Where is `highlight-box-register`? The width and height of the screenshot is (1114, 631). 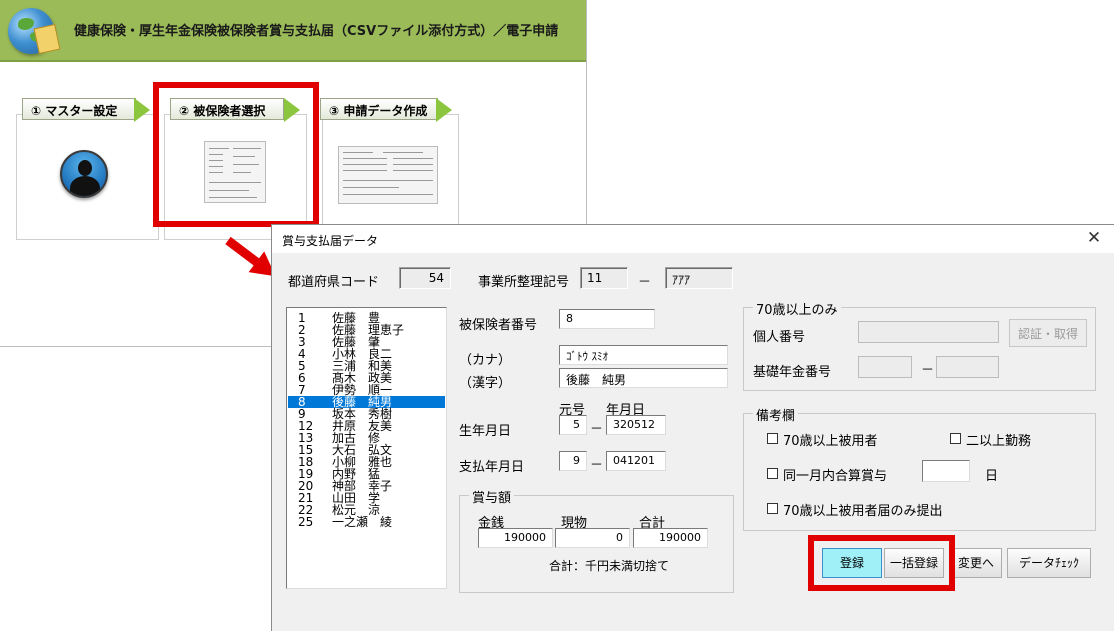
highlight-box-register is located at coordinates (881, 563).